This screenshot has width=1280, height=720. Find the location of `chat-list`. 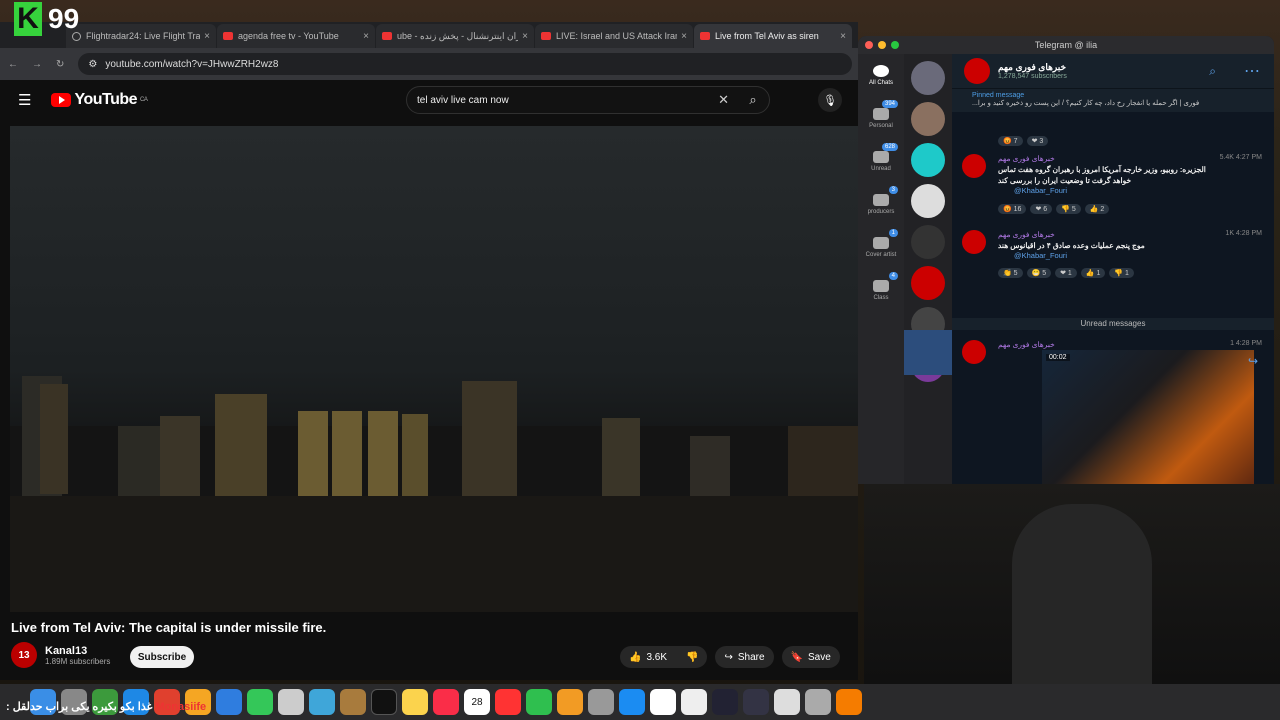

chat-list is located at coordinates (928, 269).